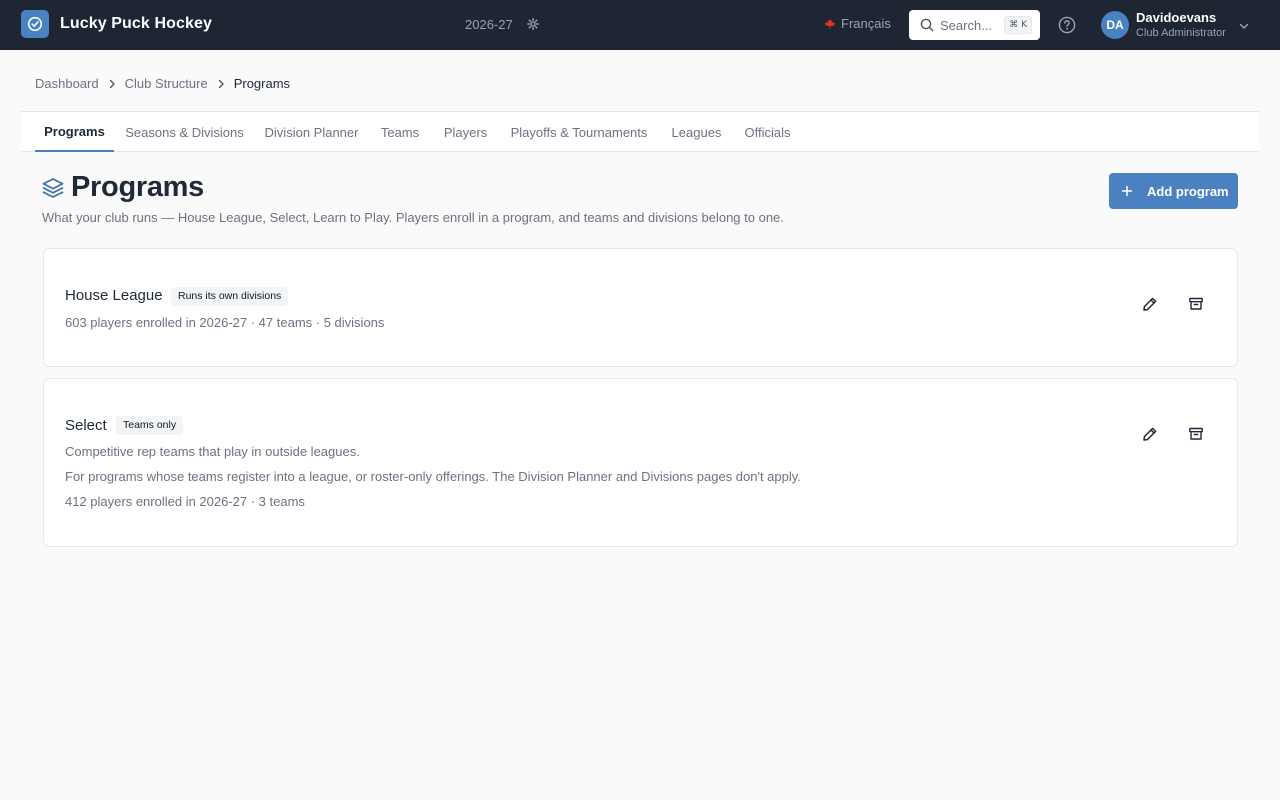 Image resolution: width=1280 pixels, height=800 pixels. I want to click on breadcrumb-dashboard: Dashboard, so click(67, 83).